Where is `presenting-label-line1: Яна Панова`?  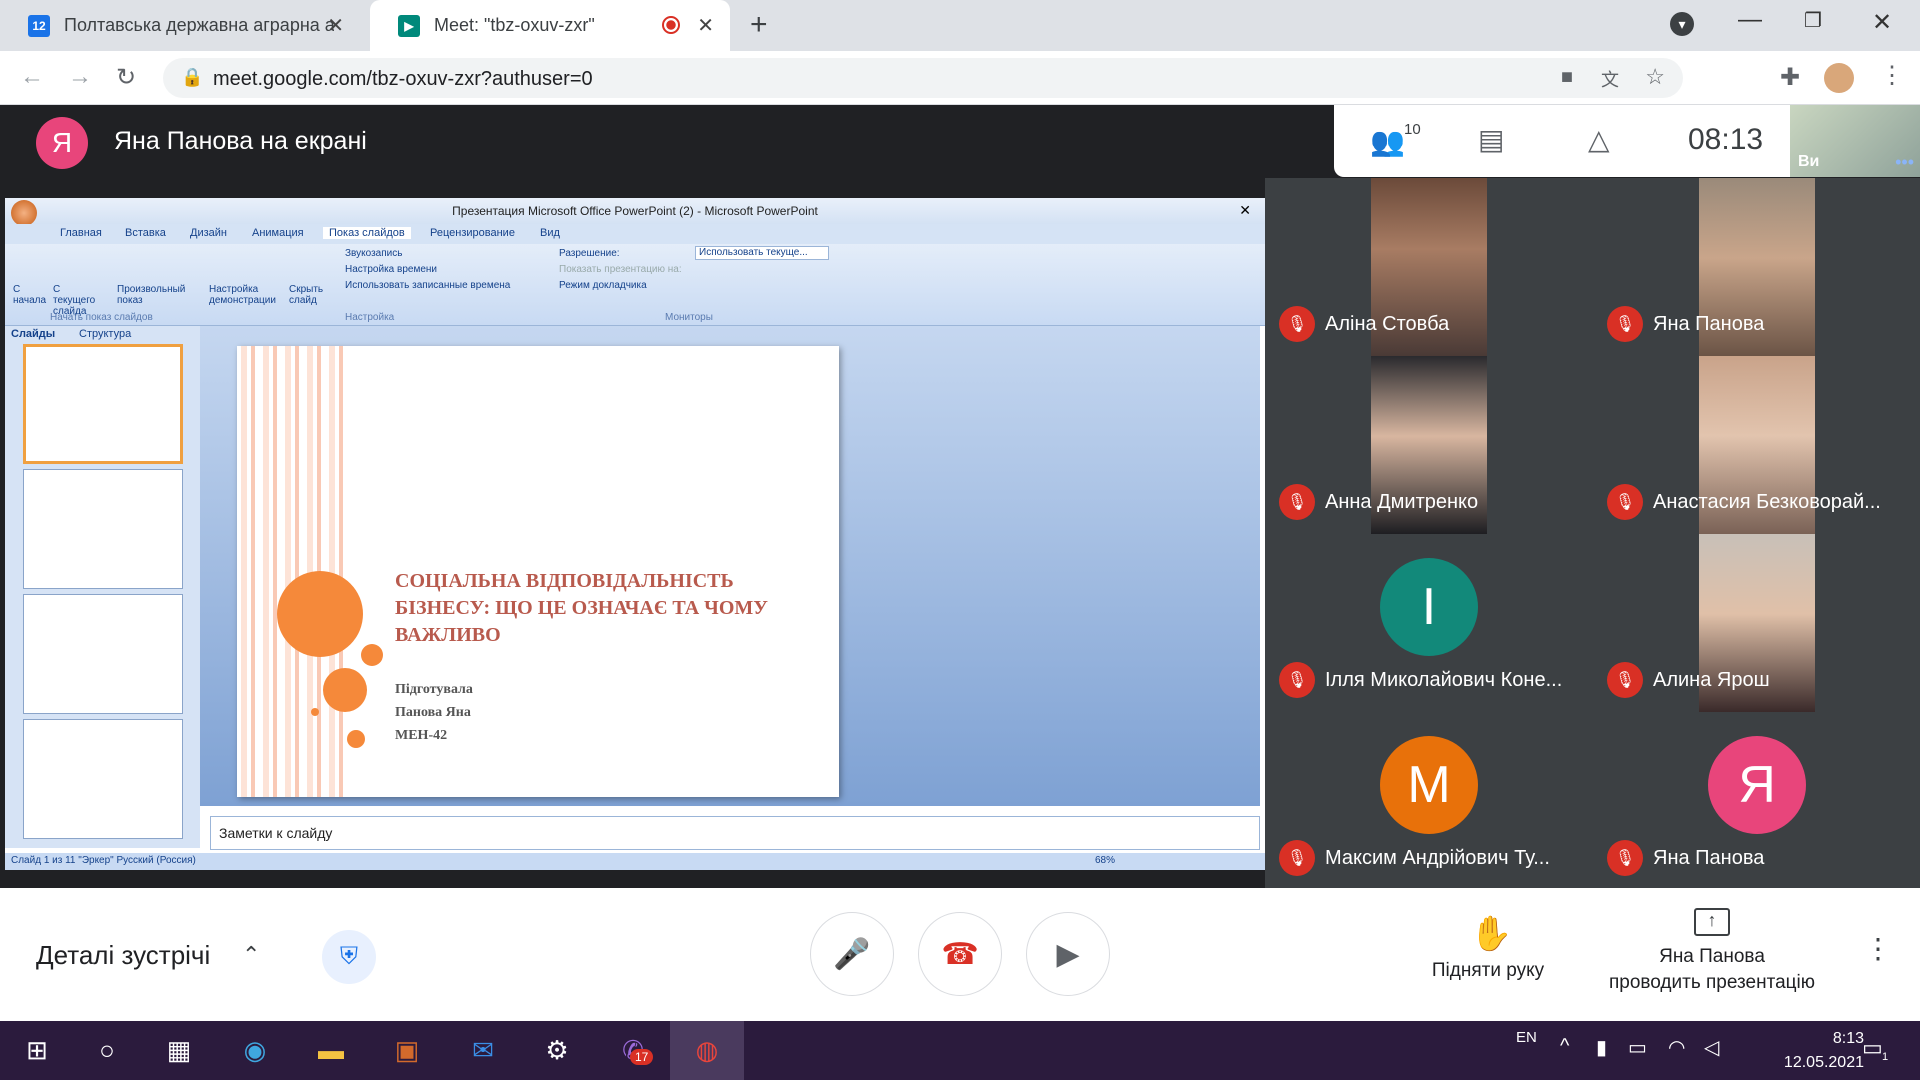
presenting-label-line1: Яна Панова is located at coordinates (1712, 957).